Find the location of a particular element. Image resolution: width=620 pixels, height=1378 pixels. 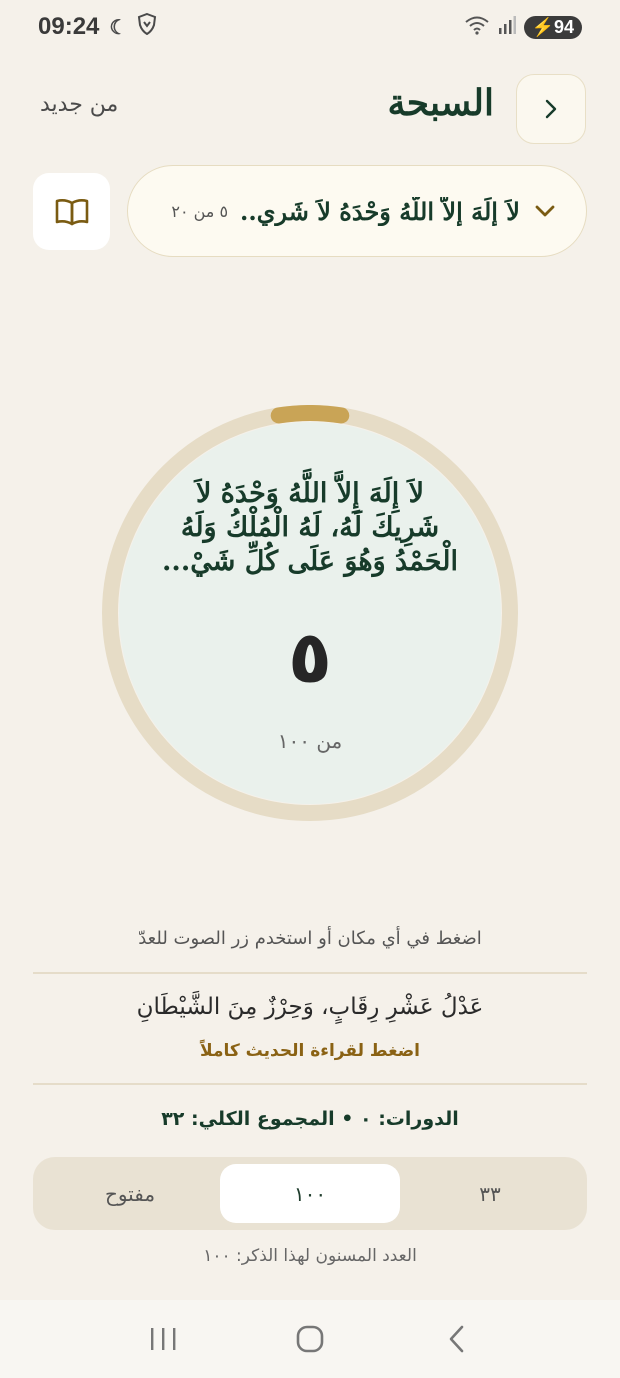

home-button is located at coordinates (310, 1339).